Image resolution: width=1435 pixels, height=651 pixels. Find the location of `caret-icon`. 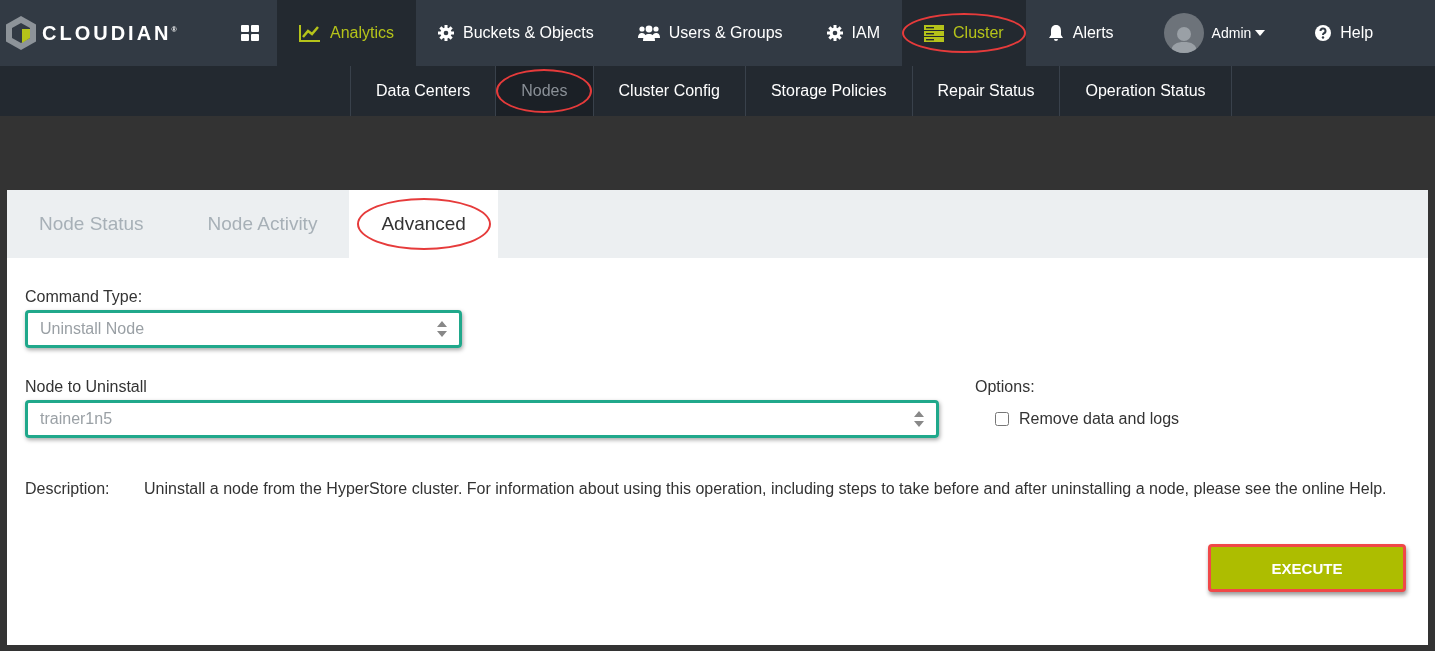

caret-icon is located at coordinates (1260, 33).